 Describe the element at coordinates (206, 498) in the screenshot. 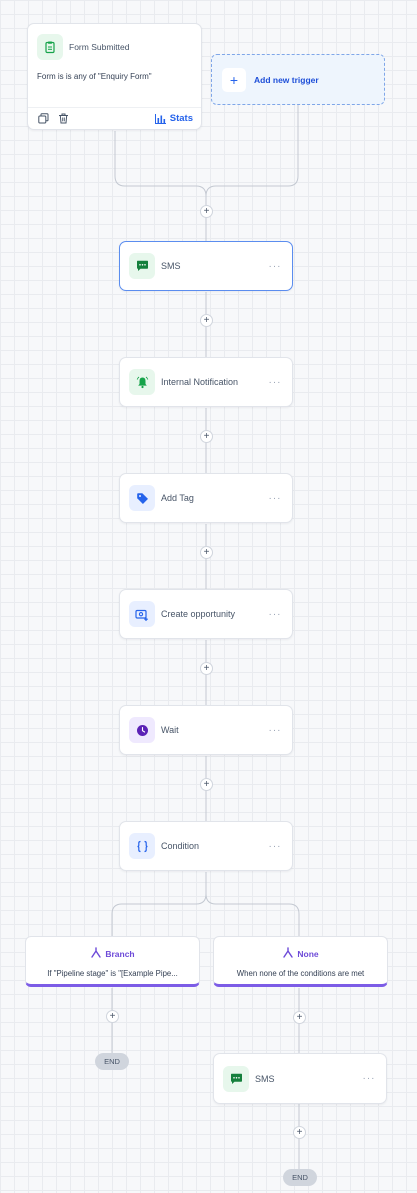

I see `action-card-add-tag: Add Tag ···` at that location.